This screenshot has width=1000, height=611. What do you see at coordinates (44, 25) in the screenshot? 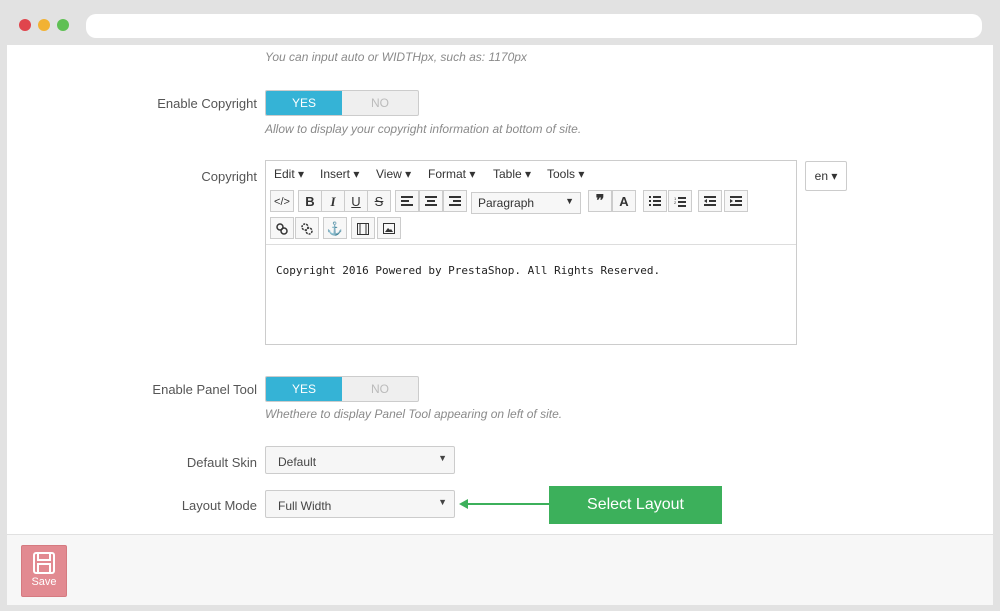
I see `minimize-window-dot` at bounding box center [44, 25].